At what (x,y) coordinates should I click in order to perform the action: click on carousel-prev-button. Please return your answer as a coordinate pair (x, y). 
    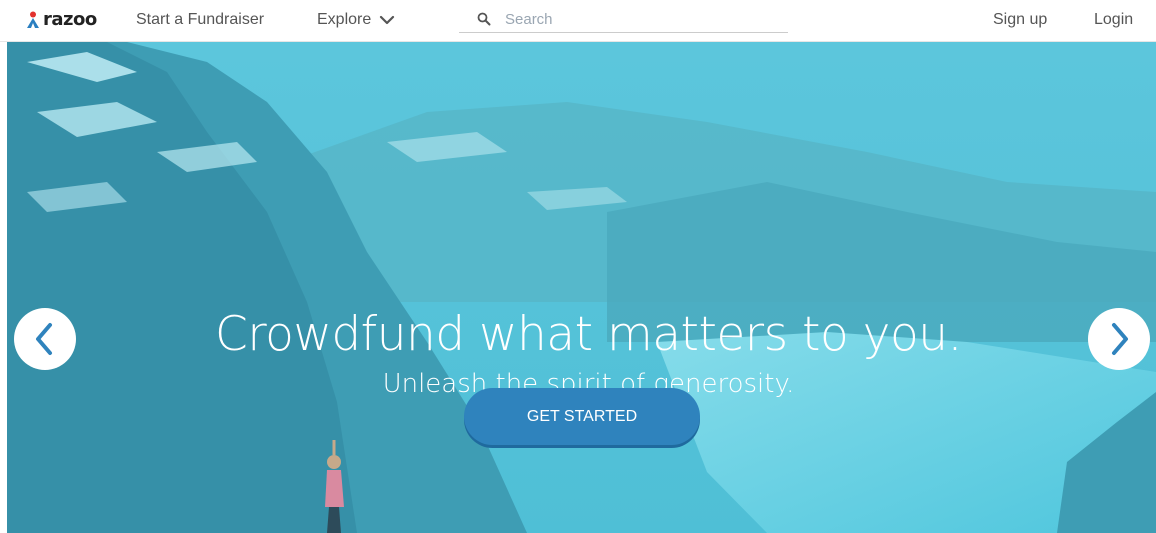
    Looking at the image, I should click on (45, 339).